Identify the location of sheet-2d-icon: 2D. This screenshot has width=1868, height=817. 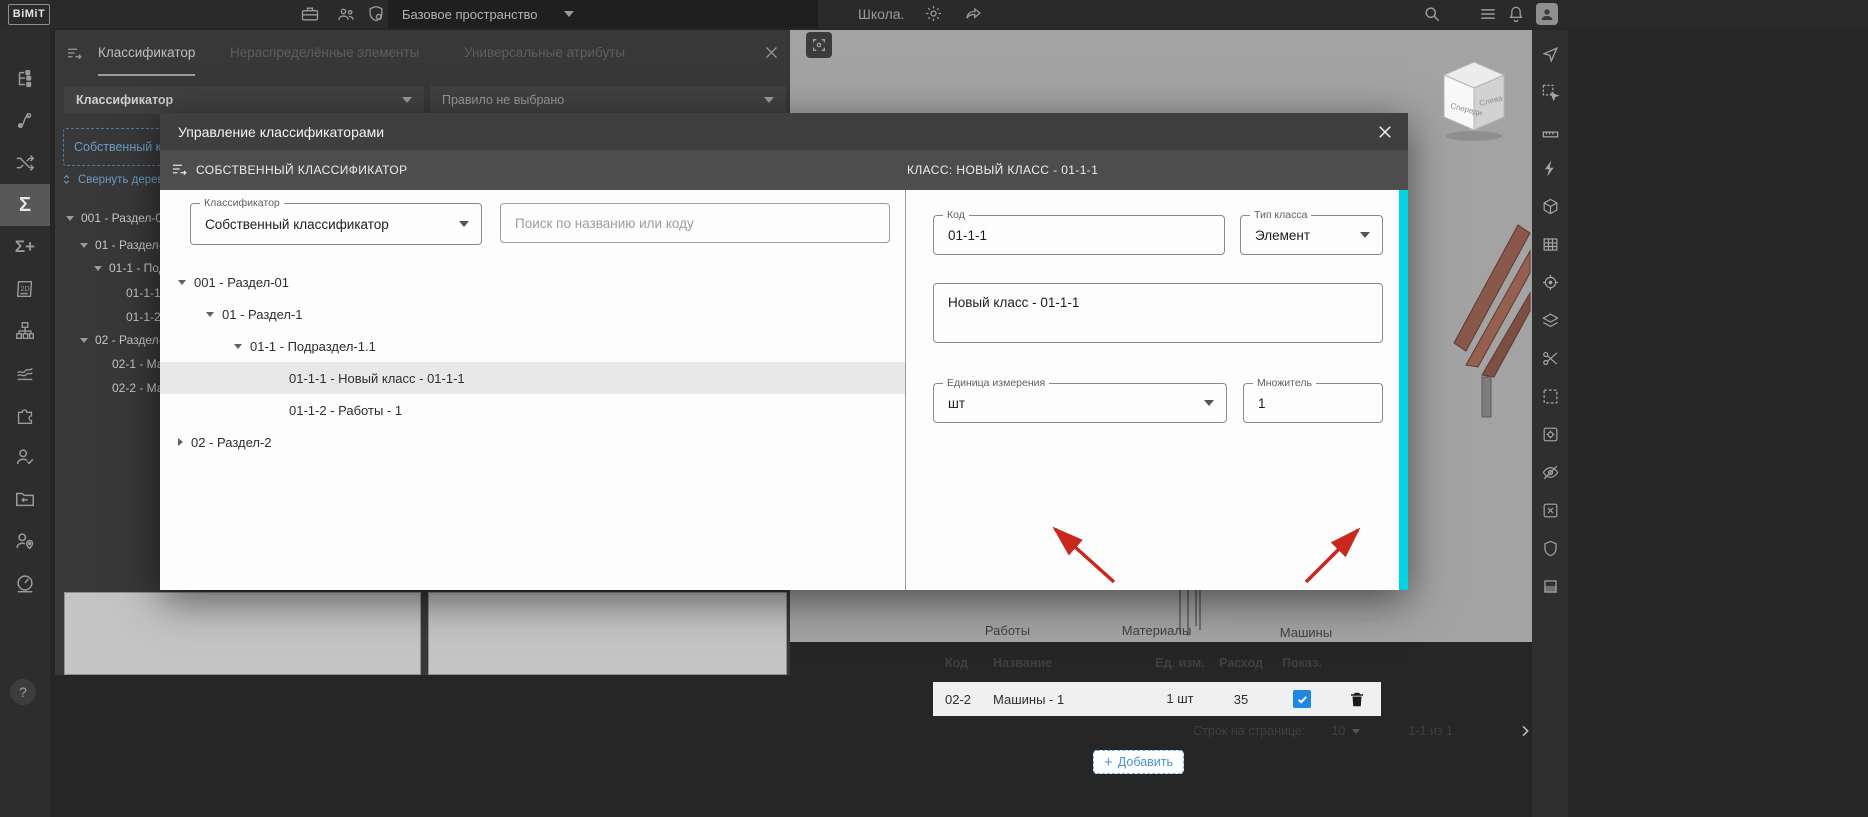
(25, 289).